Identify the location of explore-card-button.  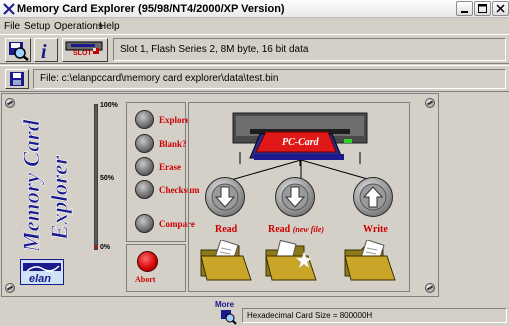
(18, 50).